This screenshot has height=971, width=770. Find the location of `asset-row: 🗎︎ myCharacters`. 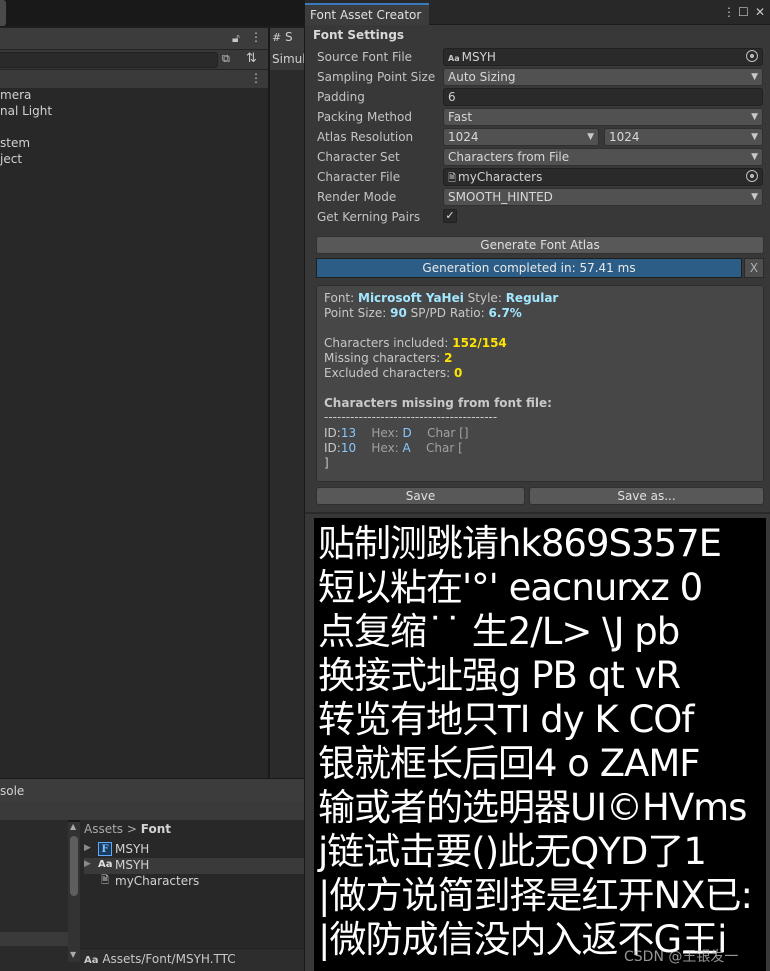

asset-row: 🗎︎ myCharacters is located at coordinates (194, 882).